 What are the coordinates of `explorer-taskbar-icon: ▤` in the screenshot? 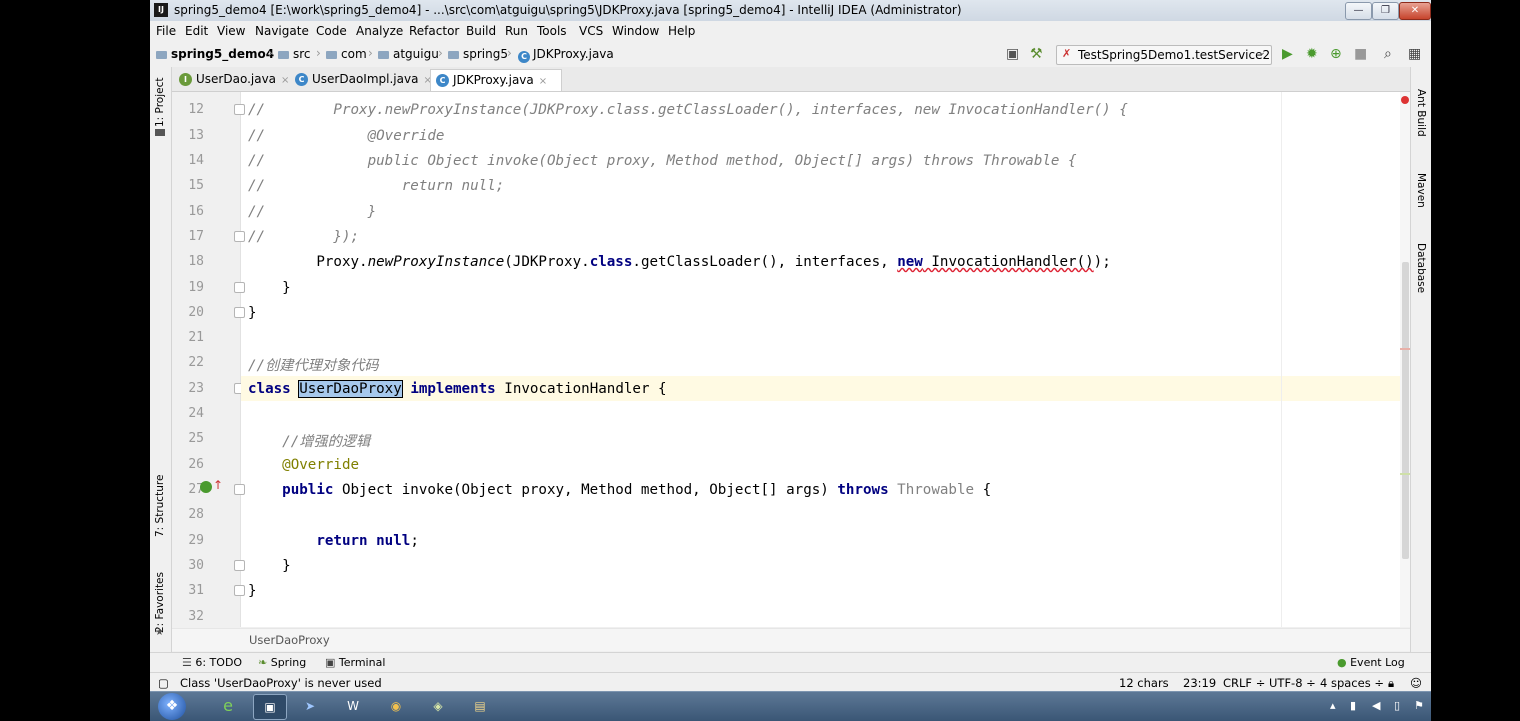 It's located at (480, 706).